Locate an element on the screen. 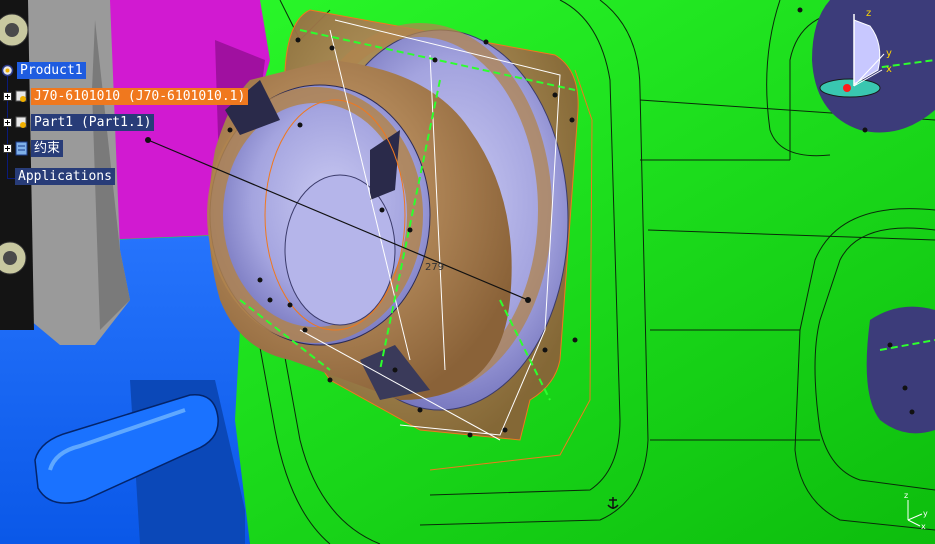 This screenshot has height=544, width=935. anchor-icon is located at coordinates (613, 503).